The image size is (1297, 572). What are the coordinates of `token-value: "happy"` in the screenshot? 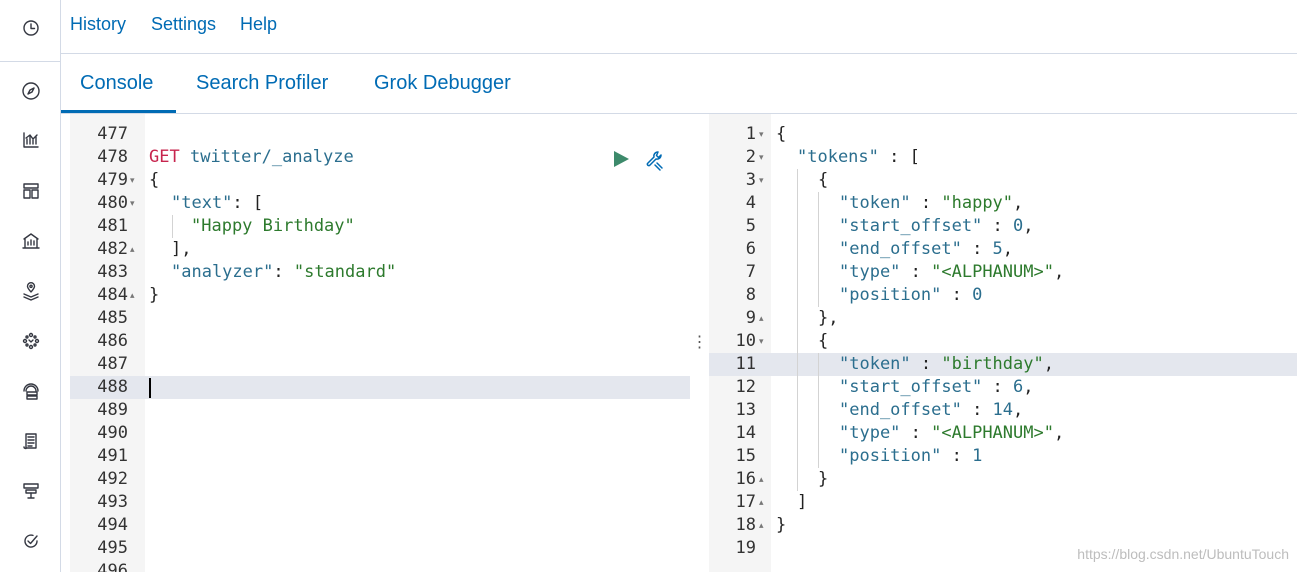 It's located at (977, 203).